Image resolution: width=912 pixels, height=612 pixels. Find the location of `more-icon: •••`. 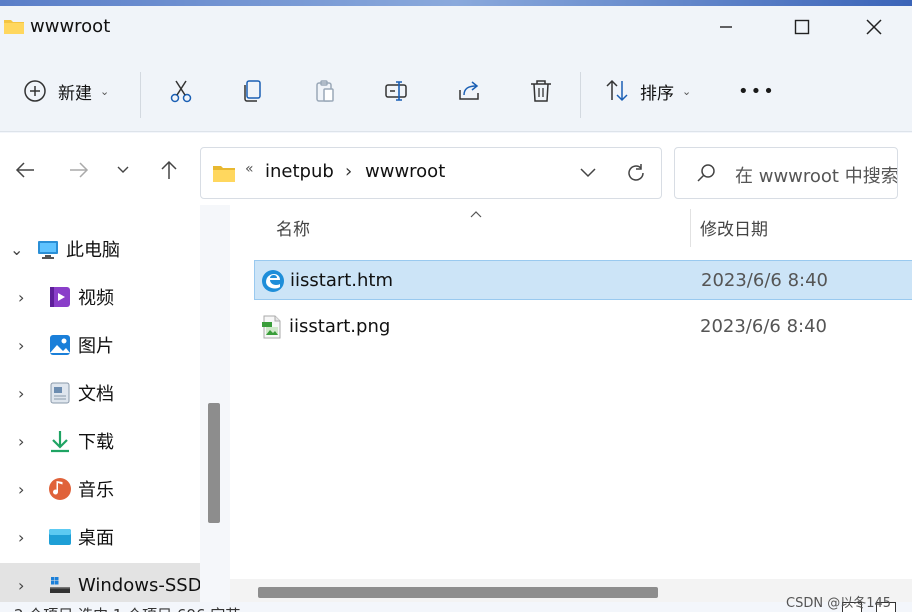

more-icon: ••• is located at coordinates (757, 91).